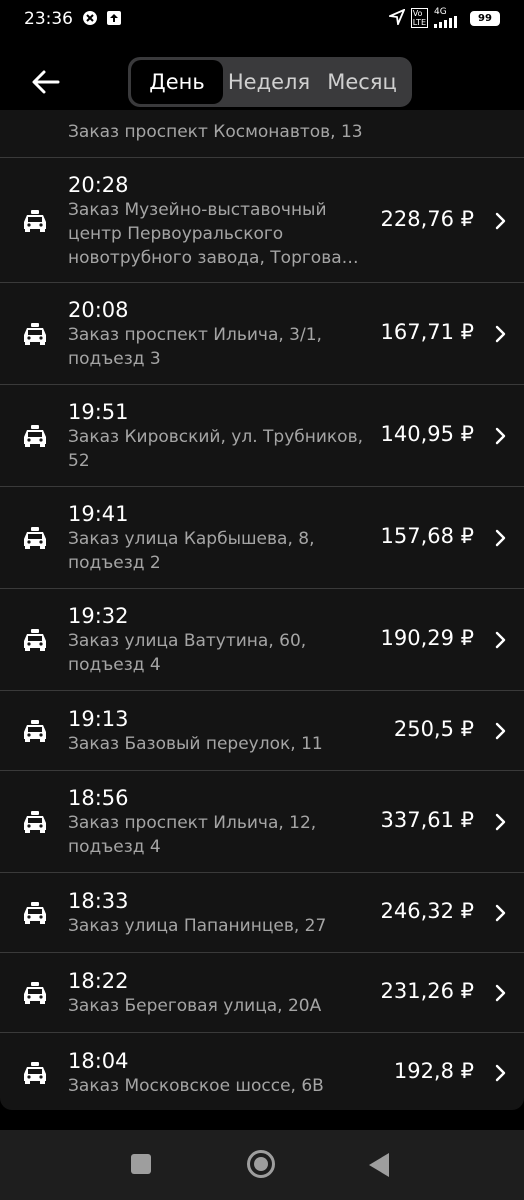 The width and height of the screenshot is (524, 1200). Describe the element at coordinates (98, 901) in the screenshot. I see `order-time: 18:33` at that location.